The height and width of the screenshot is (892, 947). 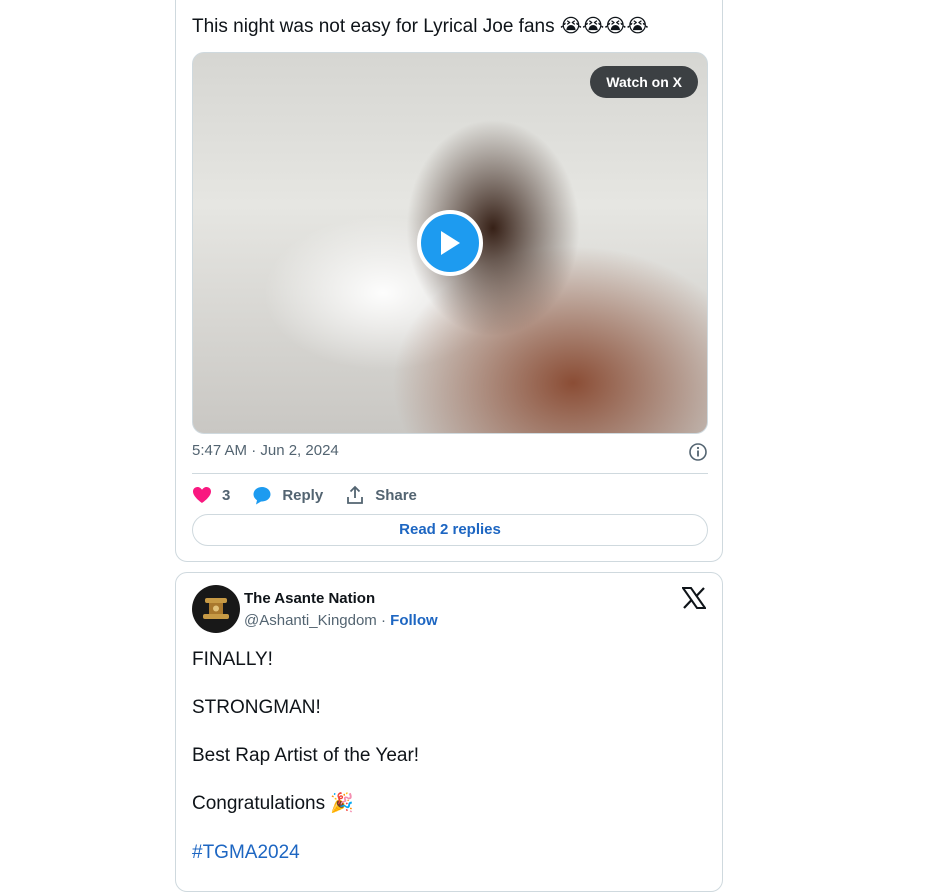 I want to click on tweet-line-1: FINALLY!, so click(x=232, y=659).